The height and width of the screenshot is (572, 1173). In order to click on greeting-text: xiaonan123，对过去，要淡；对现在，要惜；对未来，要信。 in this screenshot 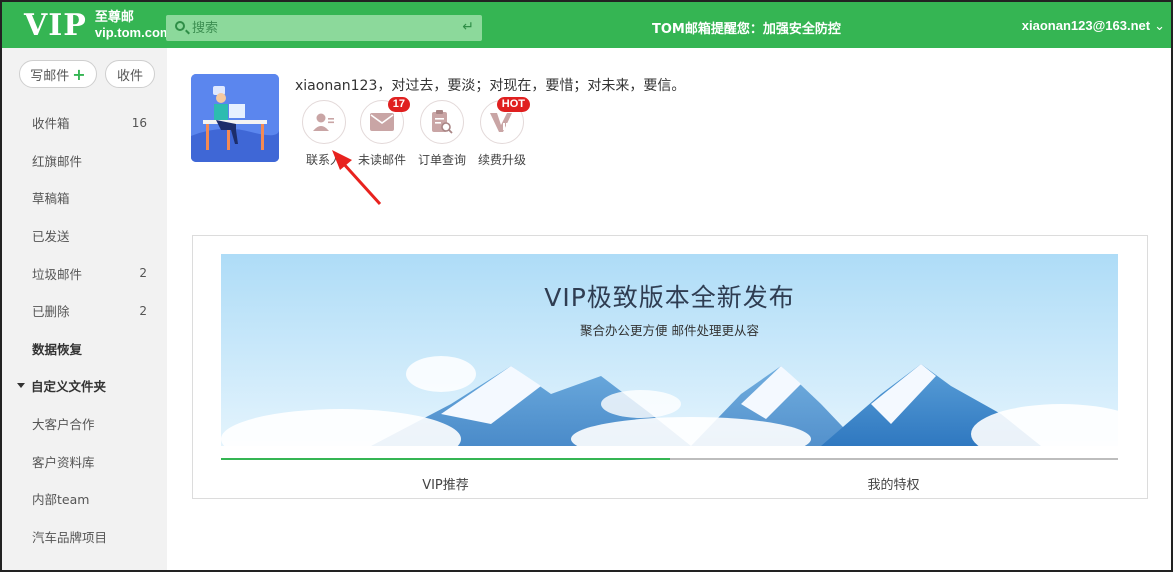, I will do `click(490, 86)`.